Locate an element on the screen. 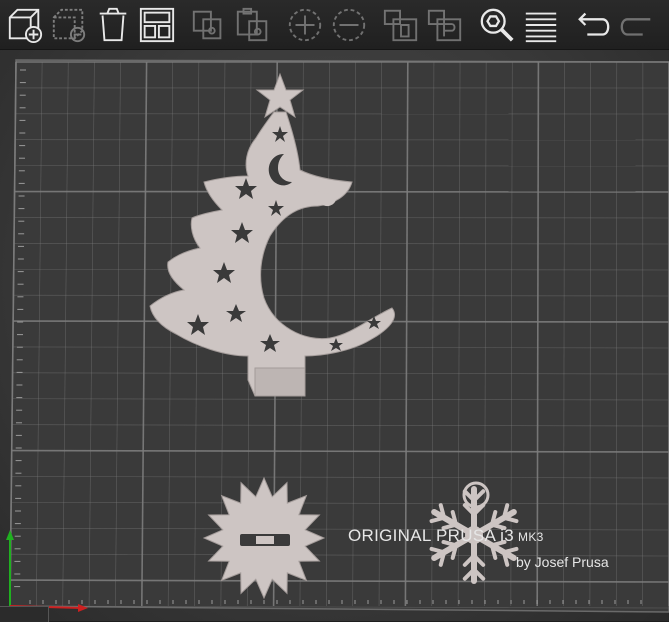 The height and width of the screenshot is (622, 669). redo-button is located at coordinates (637, 25).